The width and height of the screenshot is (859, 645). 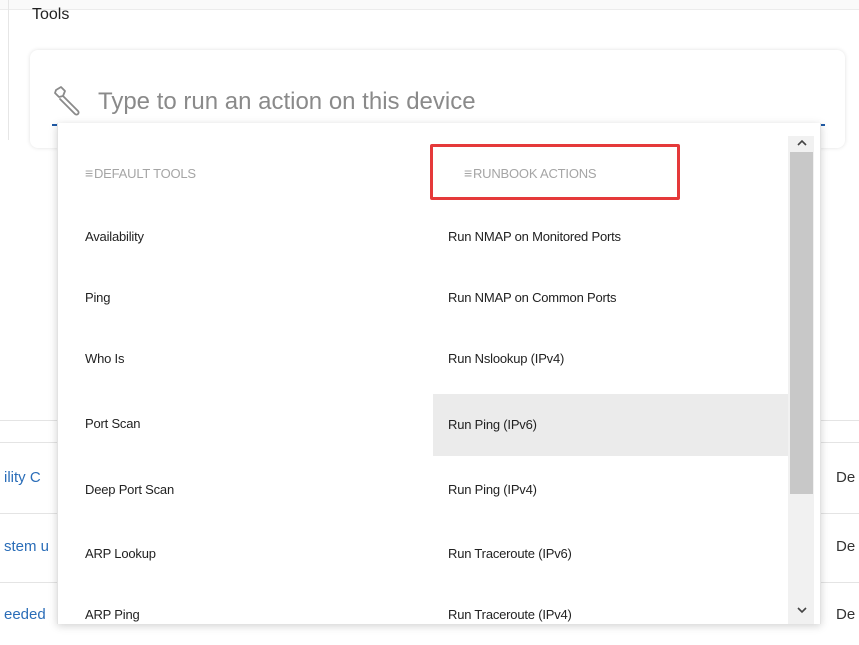 I want to click on default-tool-item: Port Scan, so click(x=250, y=424).